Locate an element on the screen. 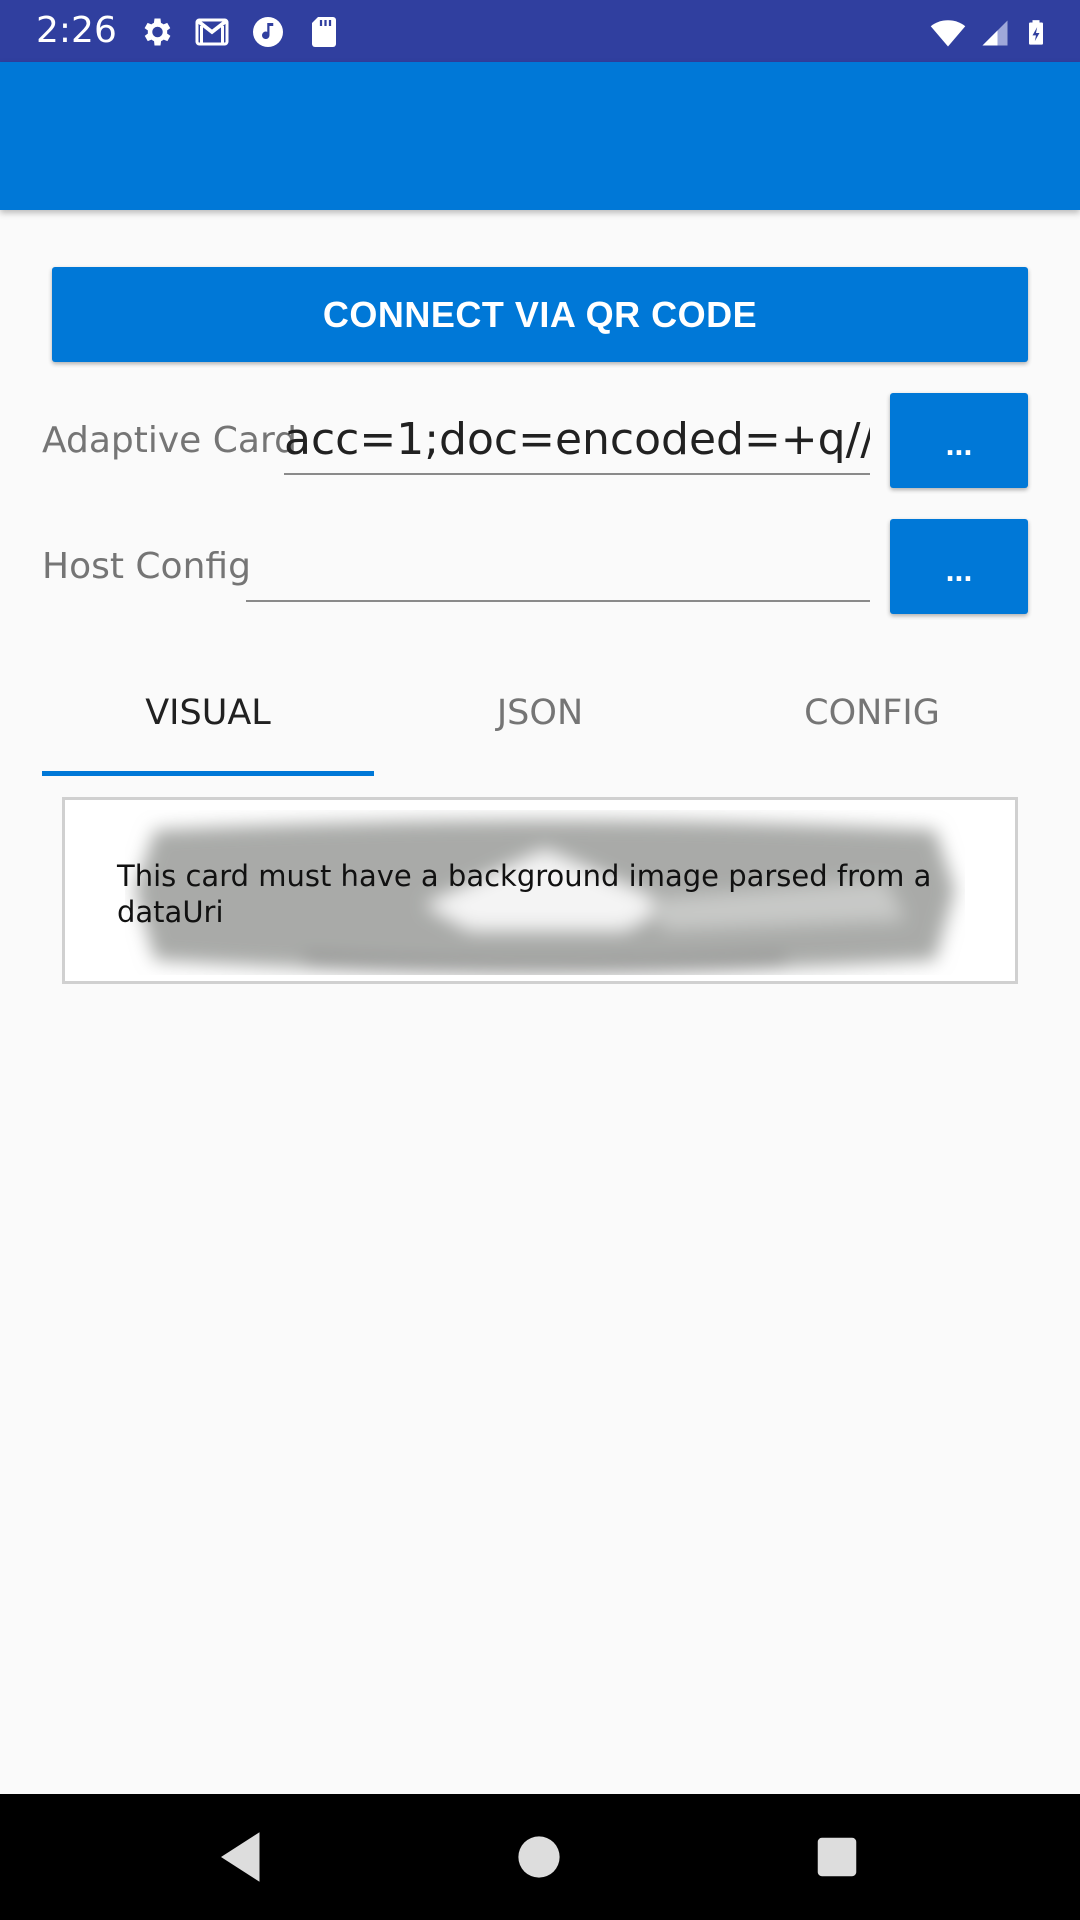  gmail-icon is located at coordinates (212, 32).